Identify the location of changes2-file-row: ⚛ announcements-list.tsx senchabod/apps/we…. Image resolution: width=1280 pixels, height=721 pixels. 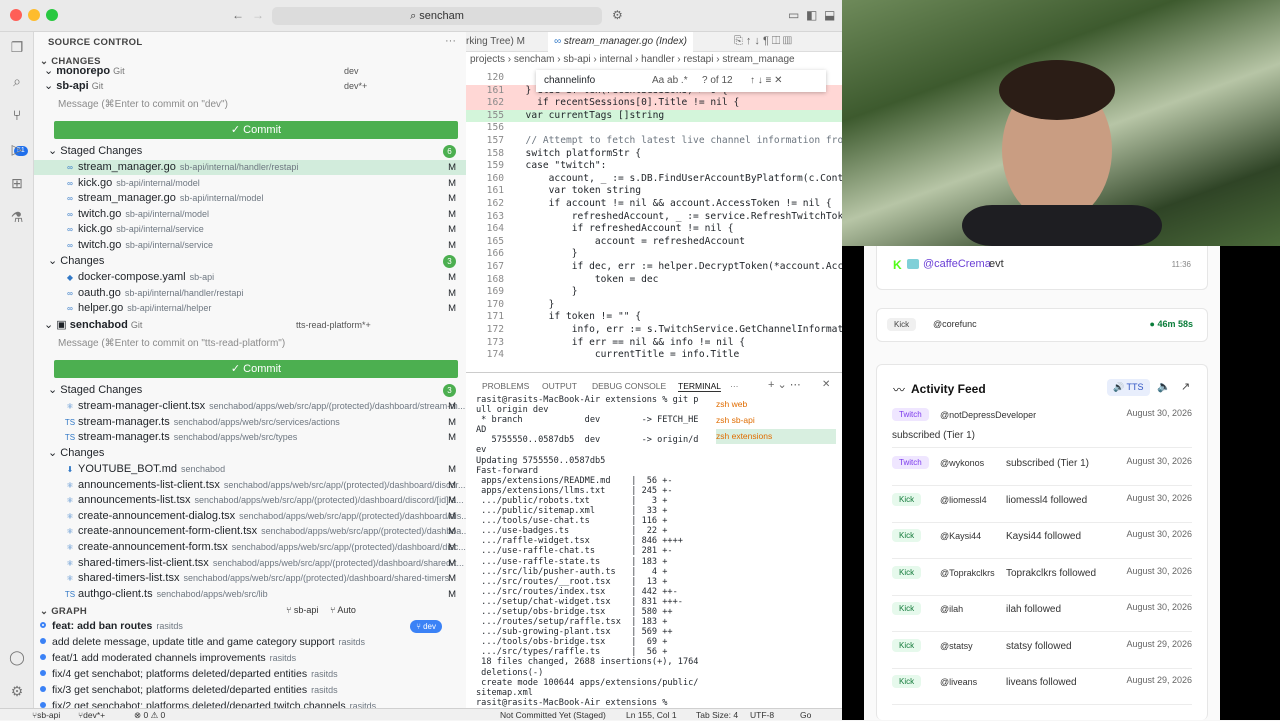
(250, 500).